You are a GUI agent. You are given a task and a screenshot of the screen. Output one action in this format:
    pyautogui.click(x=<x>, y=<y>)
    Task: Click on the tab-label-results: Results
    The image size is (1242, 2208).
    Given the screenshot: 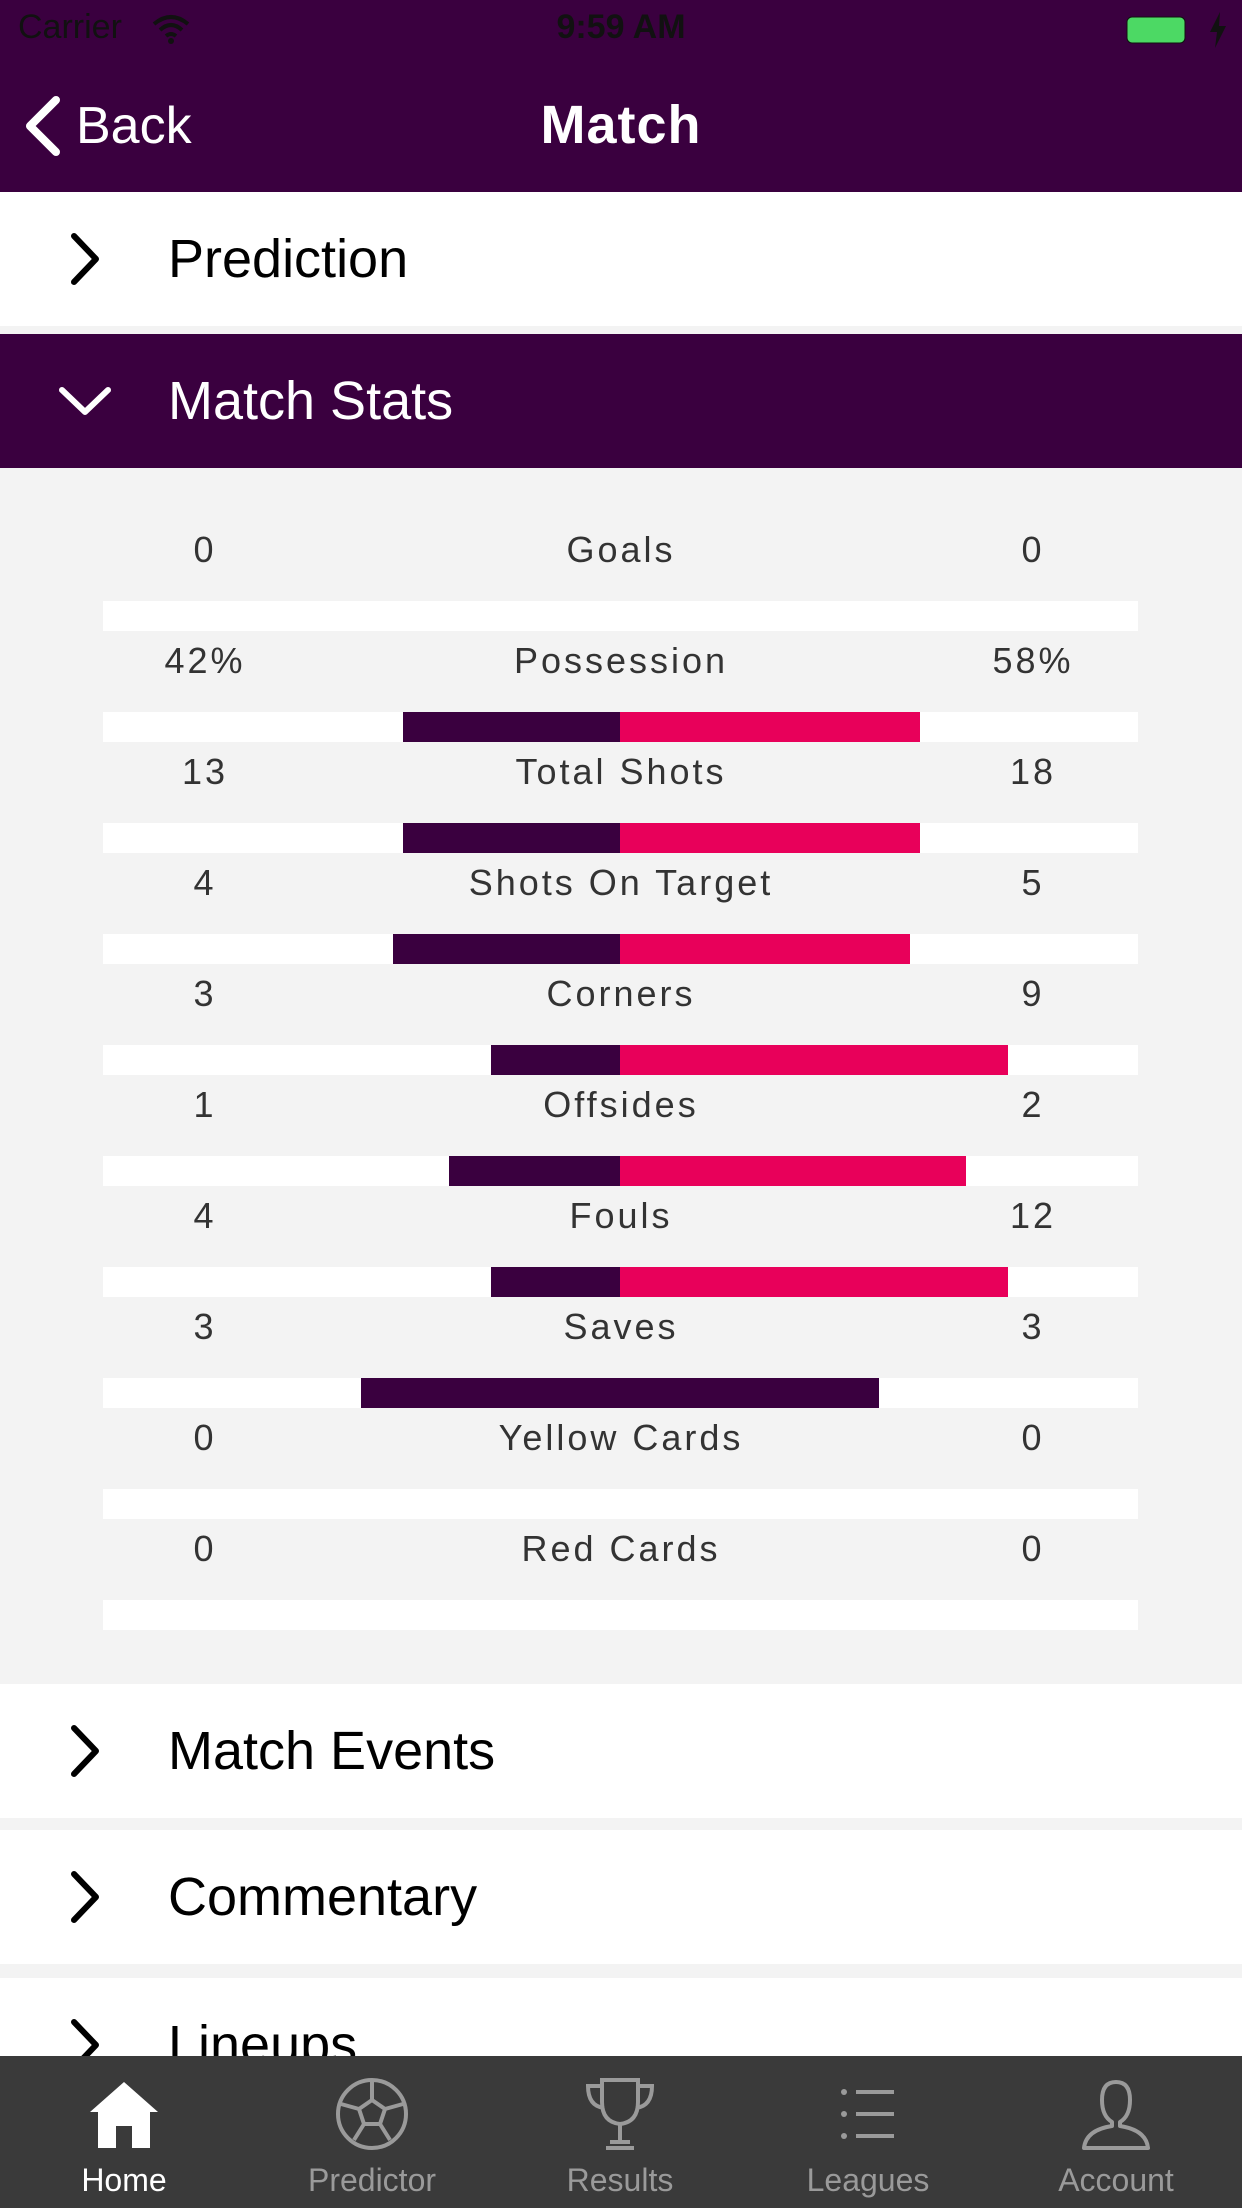 What is the action you would take?
    pyautogui.click(x=620, y=2180)
    